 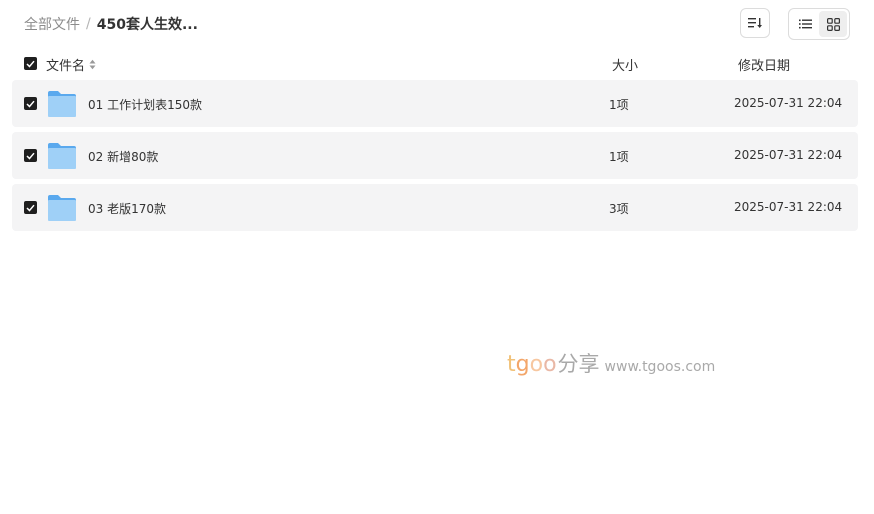 I want to click on watermark-text: 分享, so click(x=578, y=364).